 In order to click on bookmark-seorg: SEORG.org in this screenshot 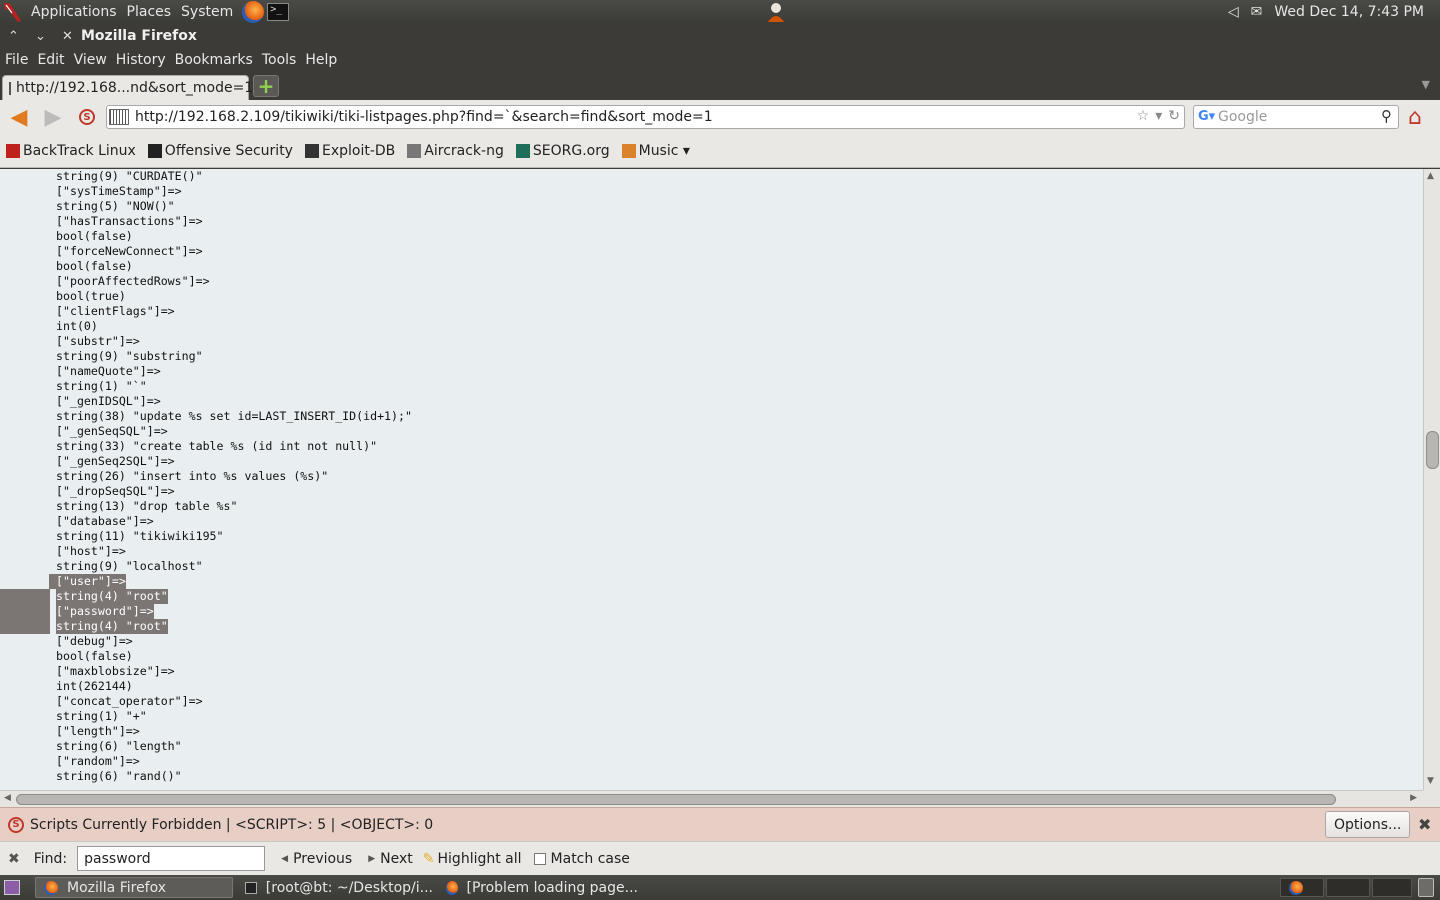, I will do `click(562, 150)`.